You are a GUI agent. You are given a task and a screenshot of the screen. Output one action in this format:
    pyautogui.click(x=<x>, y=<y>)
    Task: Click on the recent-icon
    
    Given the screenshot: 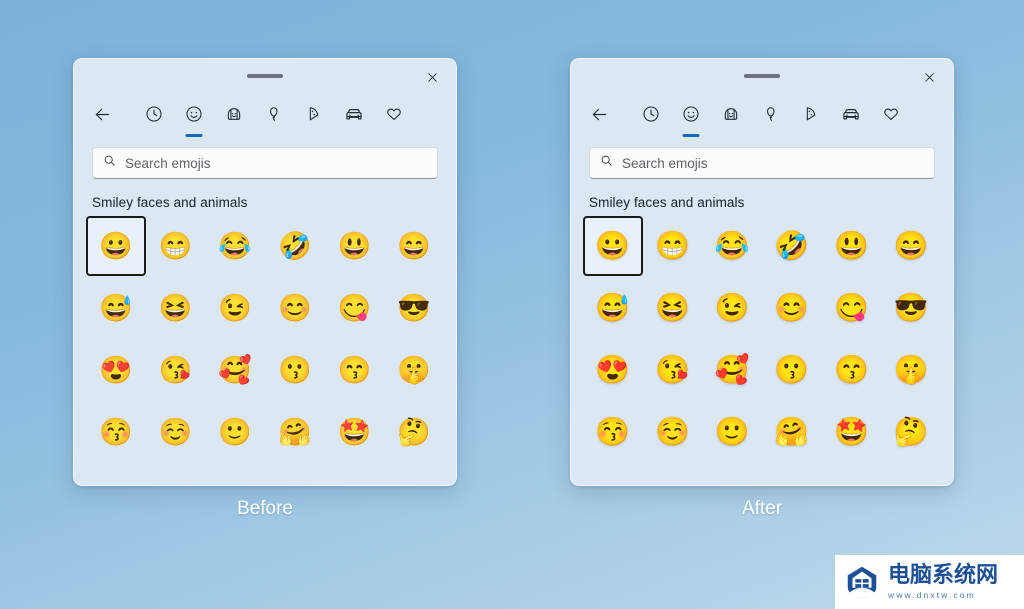 What is the action you would take?
    pyautogui.click(x=154, y=114)
    